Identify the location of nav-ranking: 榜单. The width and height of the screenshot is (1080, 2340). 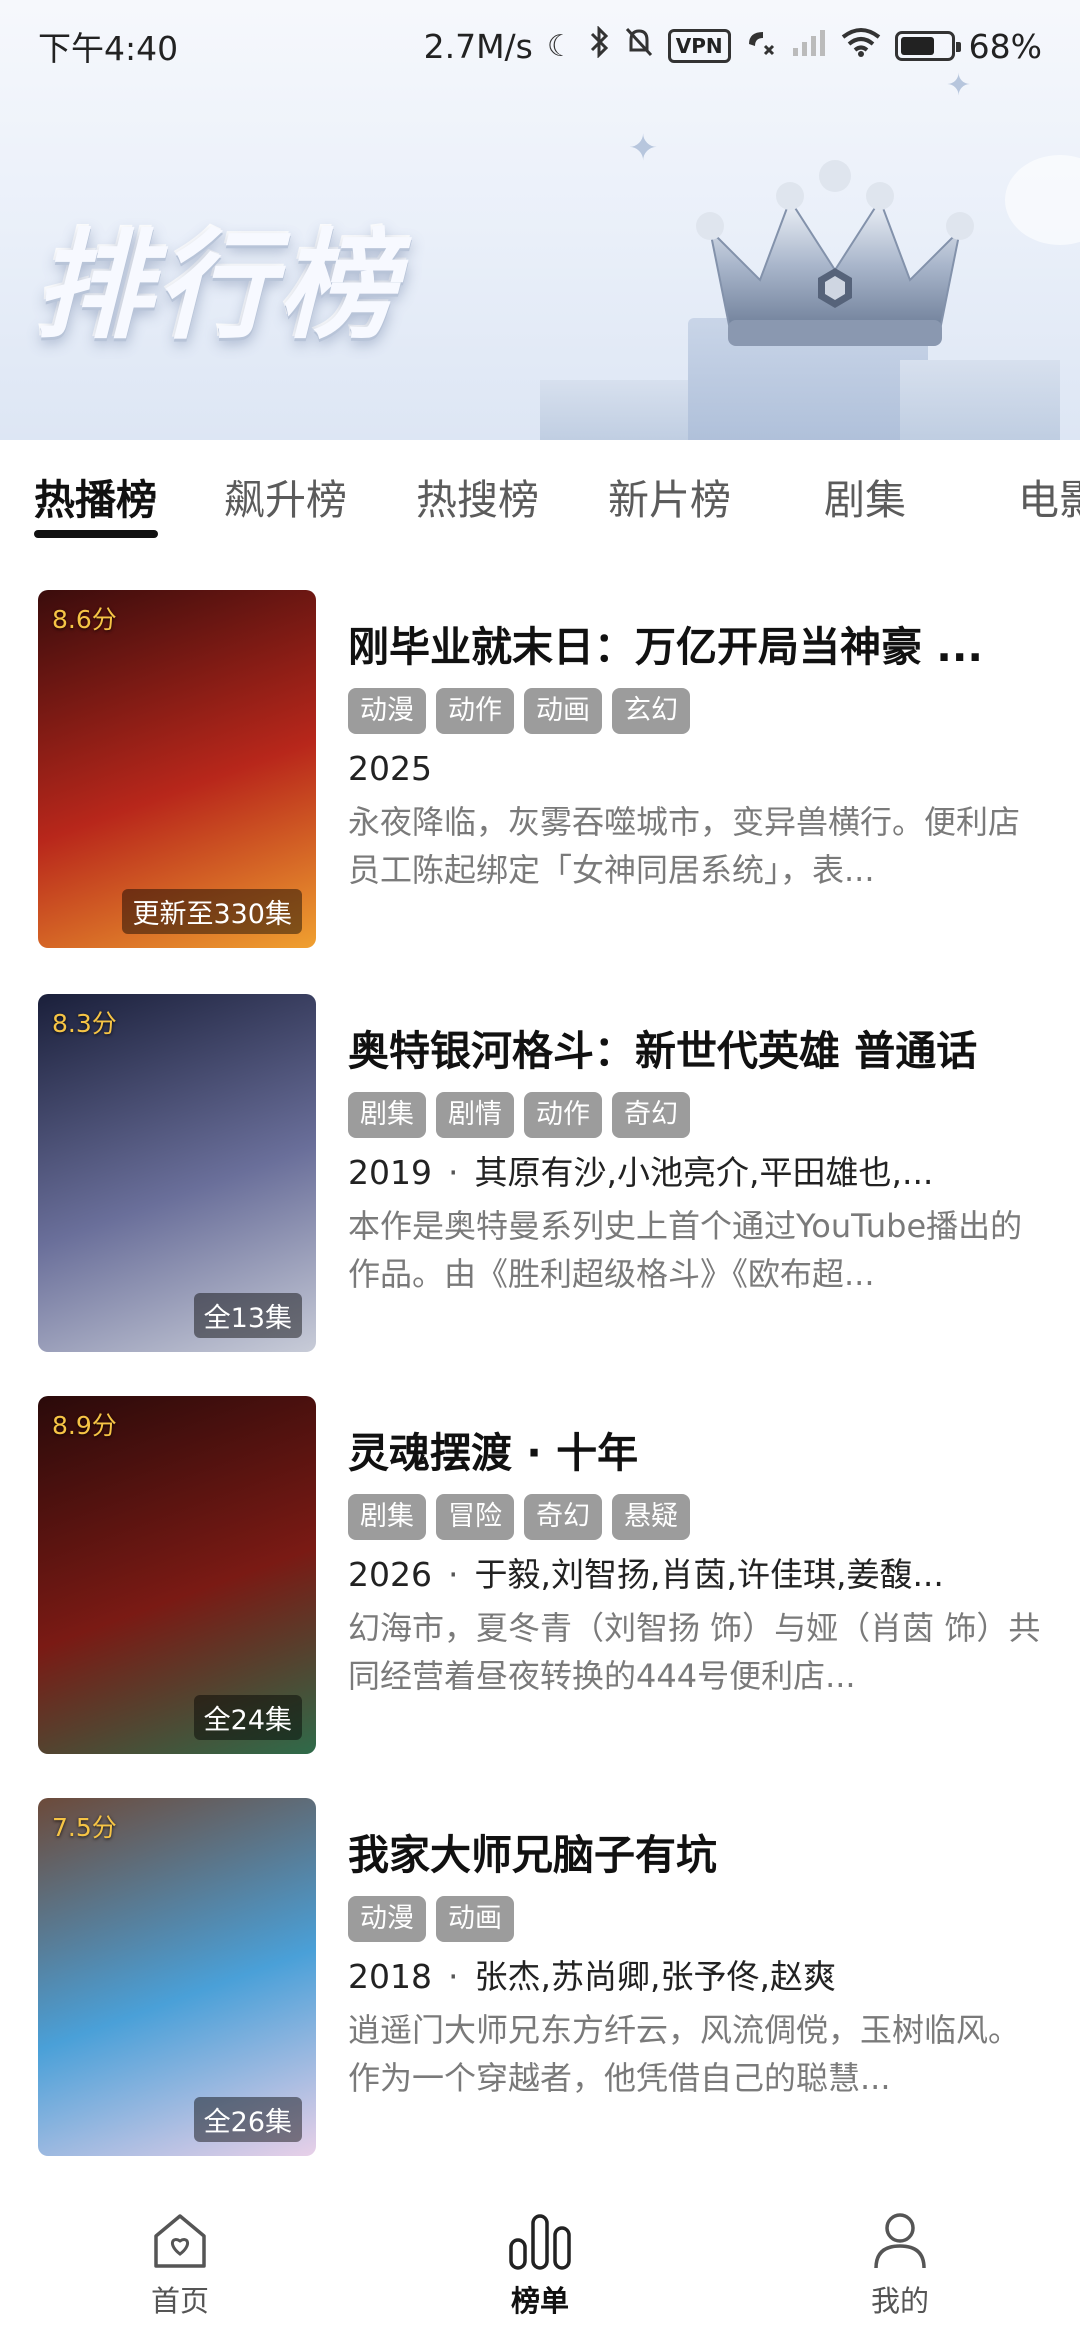
(540, 2260).